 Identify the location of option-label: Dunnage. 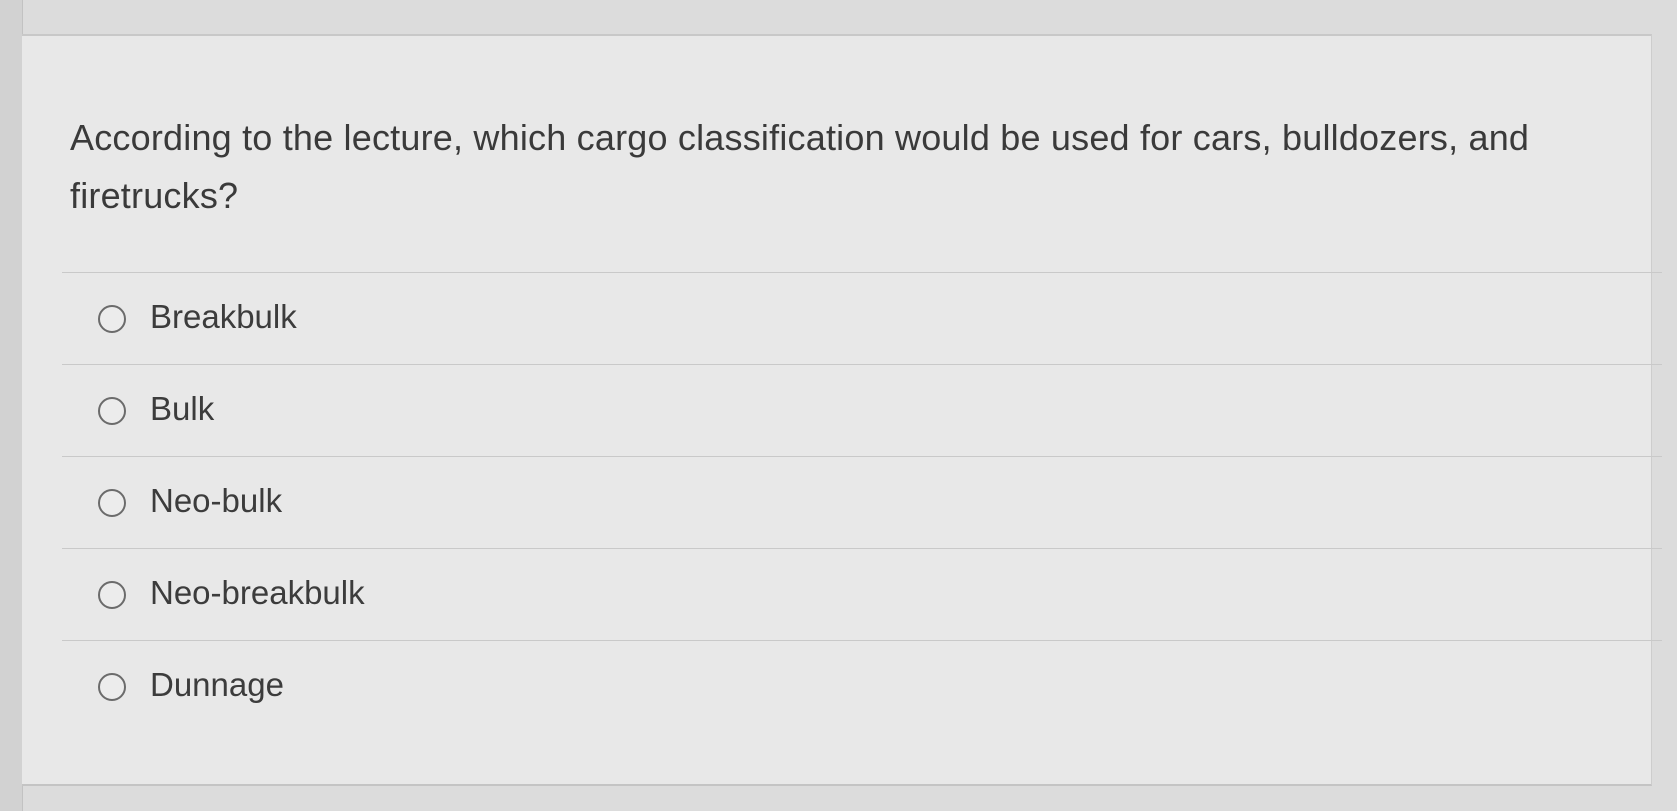
(217, 685).